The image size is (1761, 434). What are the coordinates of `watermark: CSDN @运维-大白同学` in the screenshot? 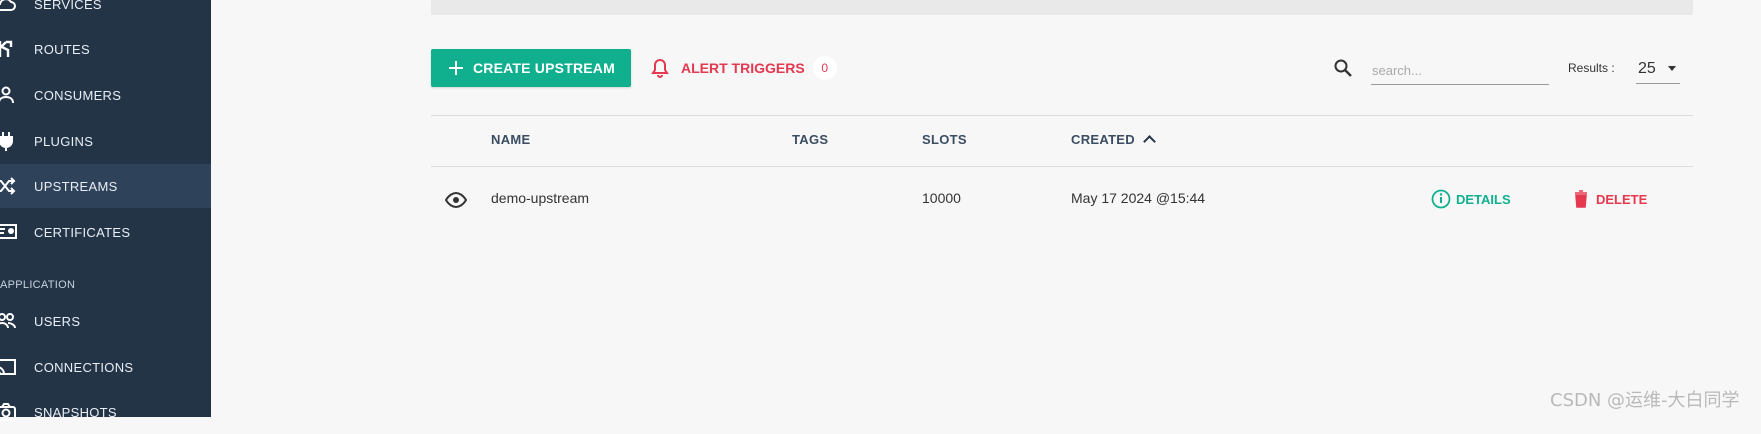 It's located at (1645, 400).